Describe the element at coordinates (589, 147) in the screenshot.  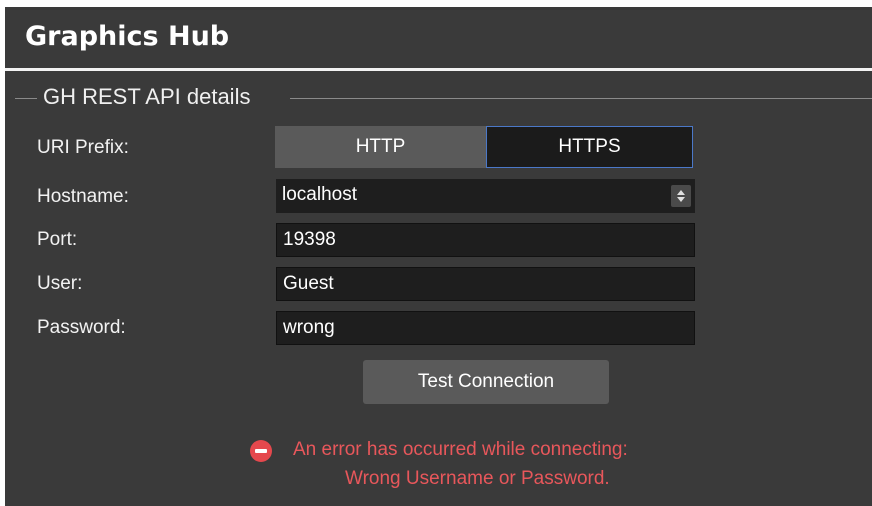
I see `uri-prefix-https-button: HTTPS` at that location.